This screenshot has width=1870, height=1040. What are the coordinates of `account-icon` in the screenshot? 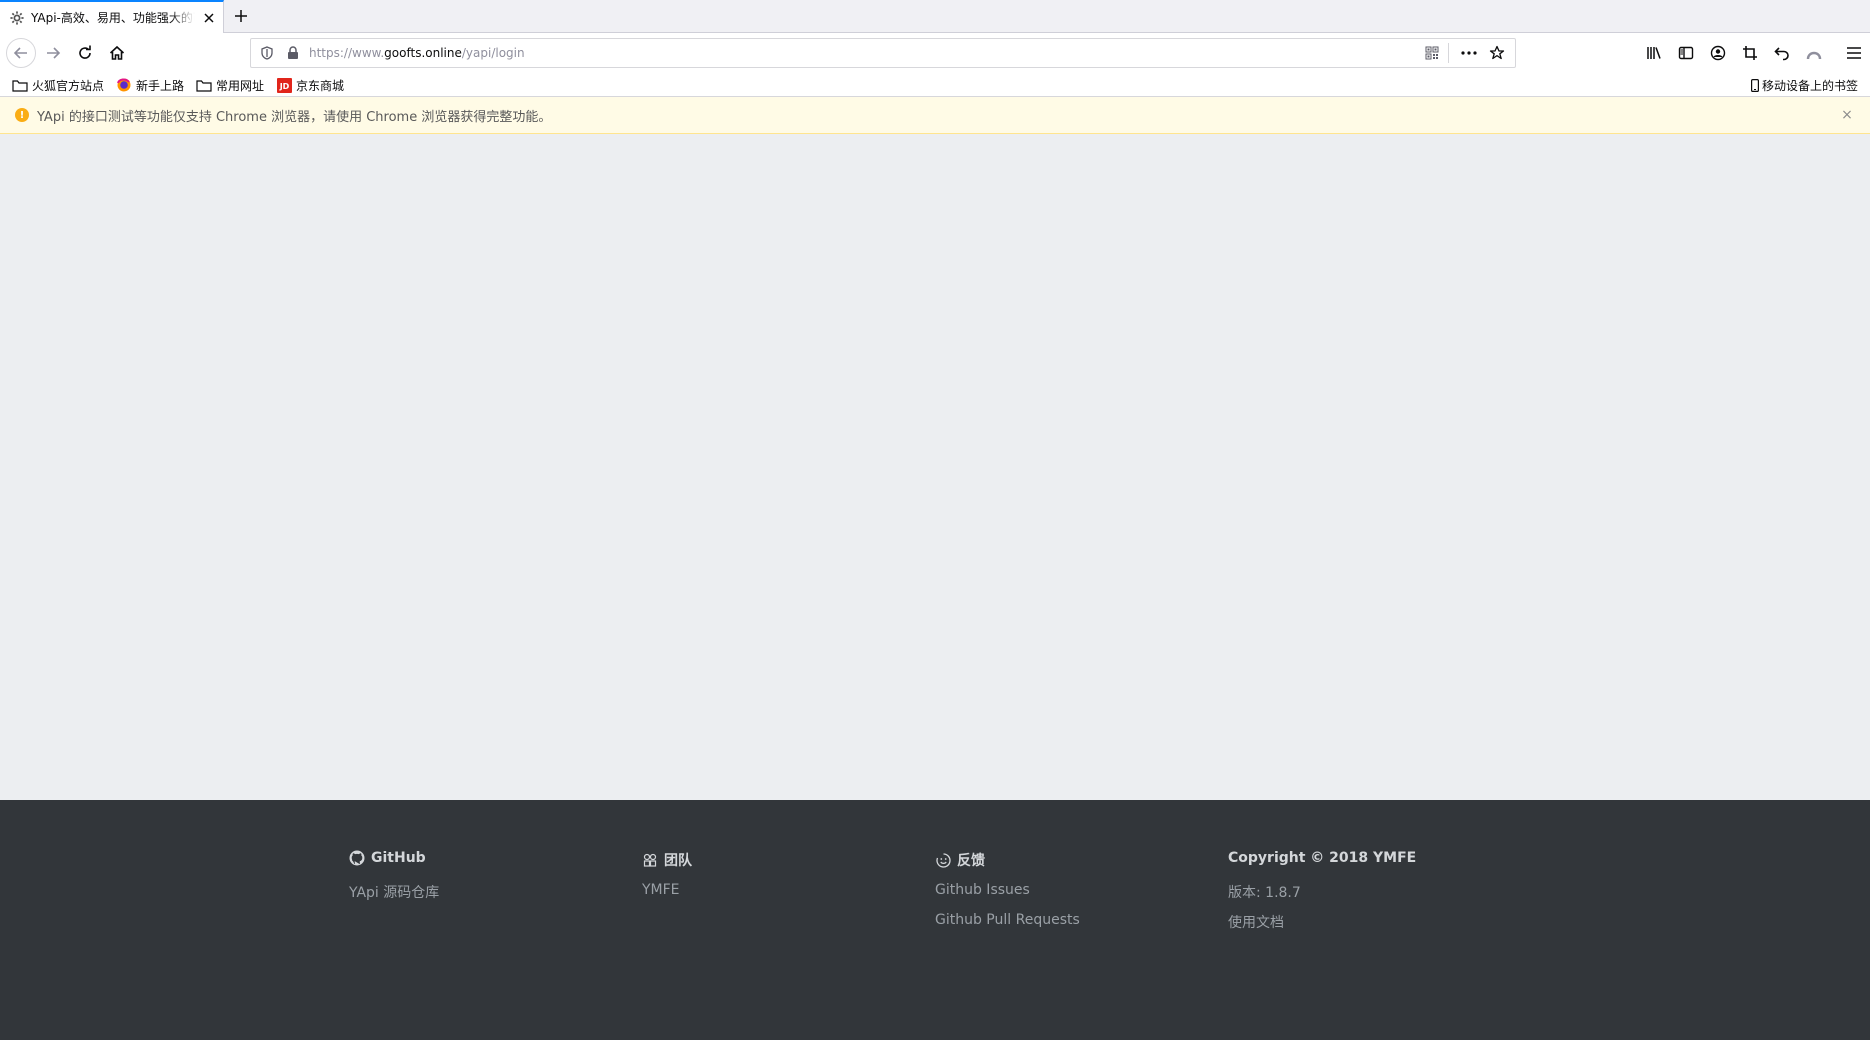 It's located at (1718, 53).